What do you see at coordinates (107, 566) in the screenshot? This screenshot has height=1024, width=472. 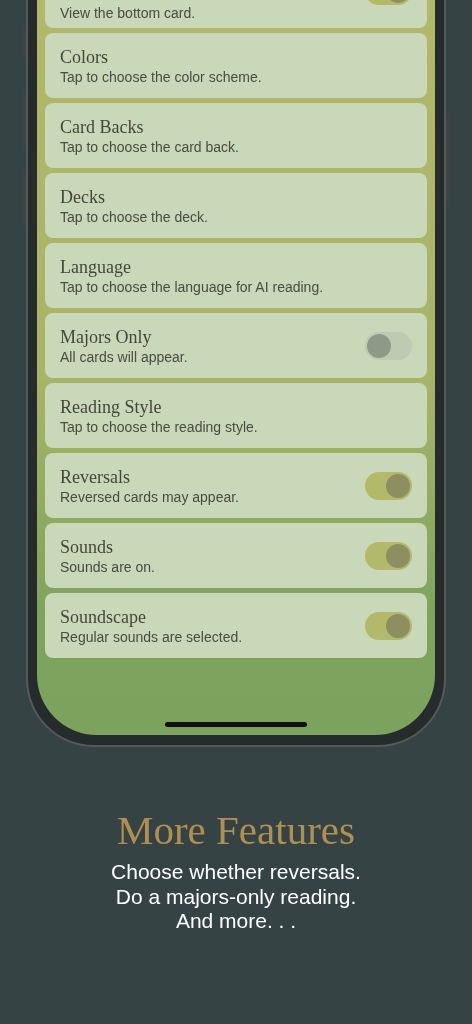 I see `setting-description: Sounds are on.` at bounding box center [107, 566].